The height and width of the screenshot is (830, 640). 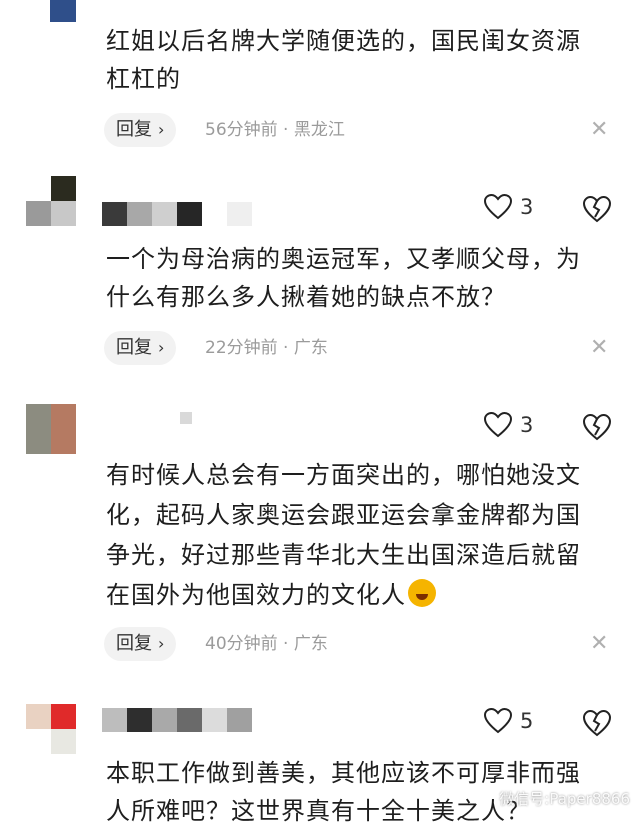 What do you see at coordinates (343, 278) in the screenshot?
I see `comment-text: 一个为母治病的奥运冠军，又孝顺父母，为 什么有那么多人揪着她的缺点不放？` at bounding box center [343, 278].